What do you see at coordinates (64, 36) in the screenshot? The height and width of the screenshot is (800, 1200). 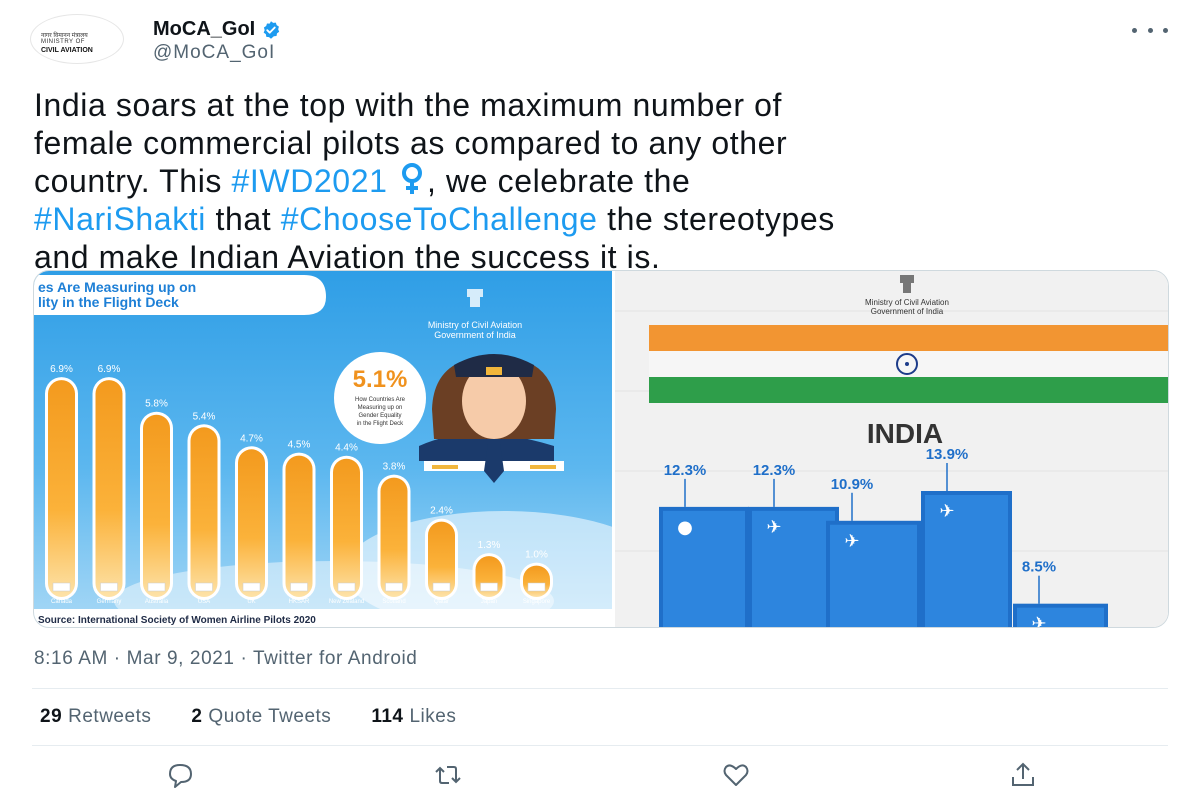 I see `avatar-text-hindi: नागर विमानन मंत्रालय` at bounding box center [64, 36].